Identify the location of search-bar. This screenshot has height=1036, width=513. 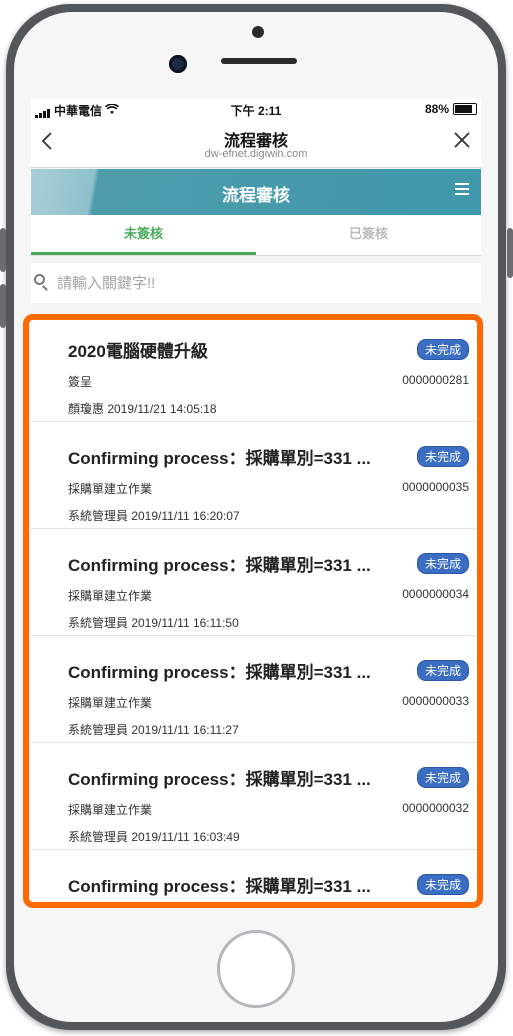
(256, 283).